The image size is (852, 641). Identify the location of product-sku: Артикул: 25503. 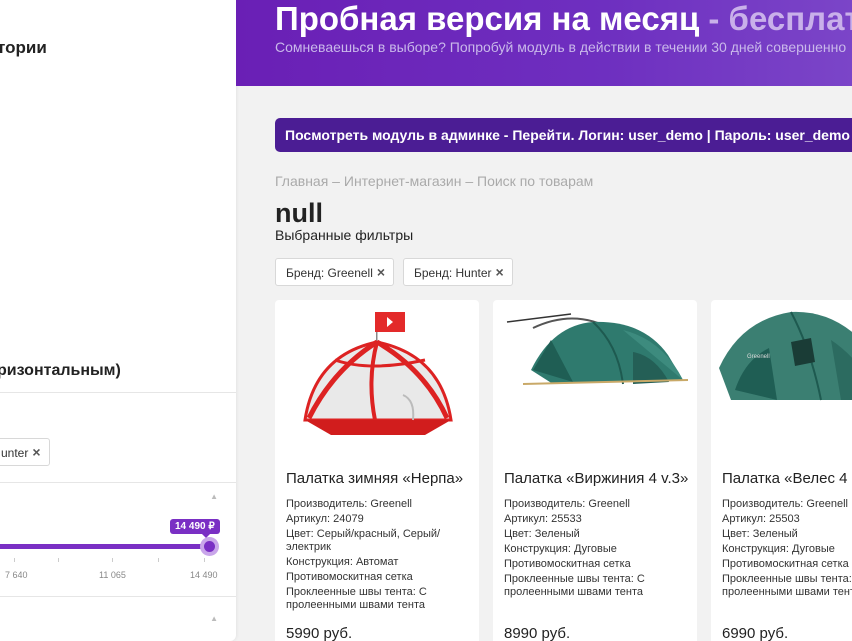
(761, 519).